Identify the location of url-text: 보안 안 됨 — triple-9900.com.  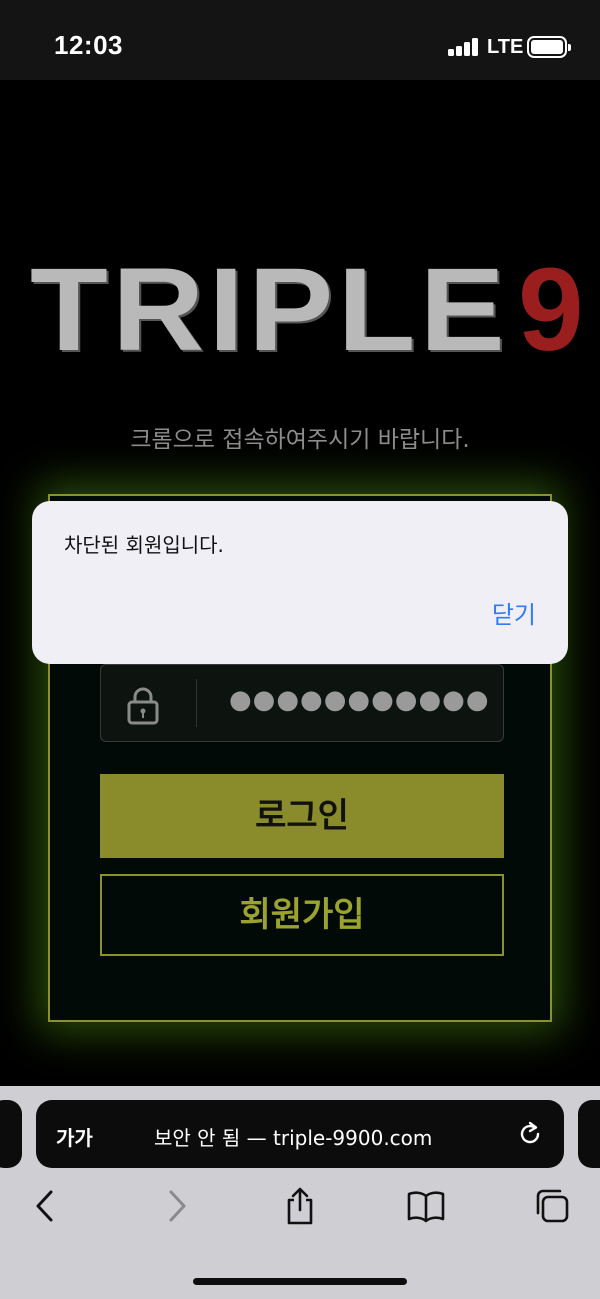
(293, 1136).